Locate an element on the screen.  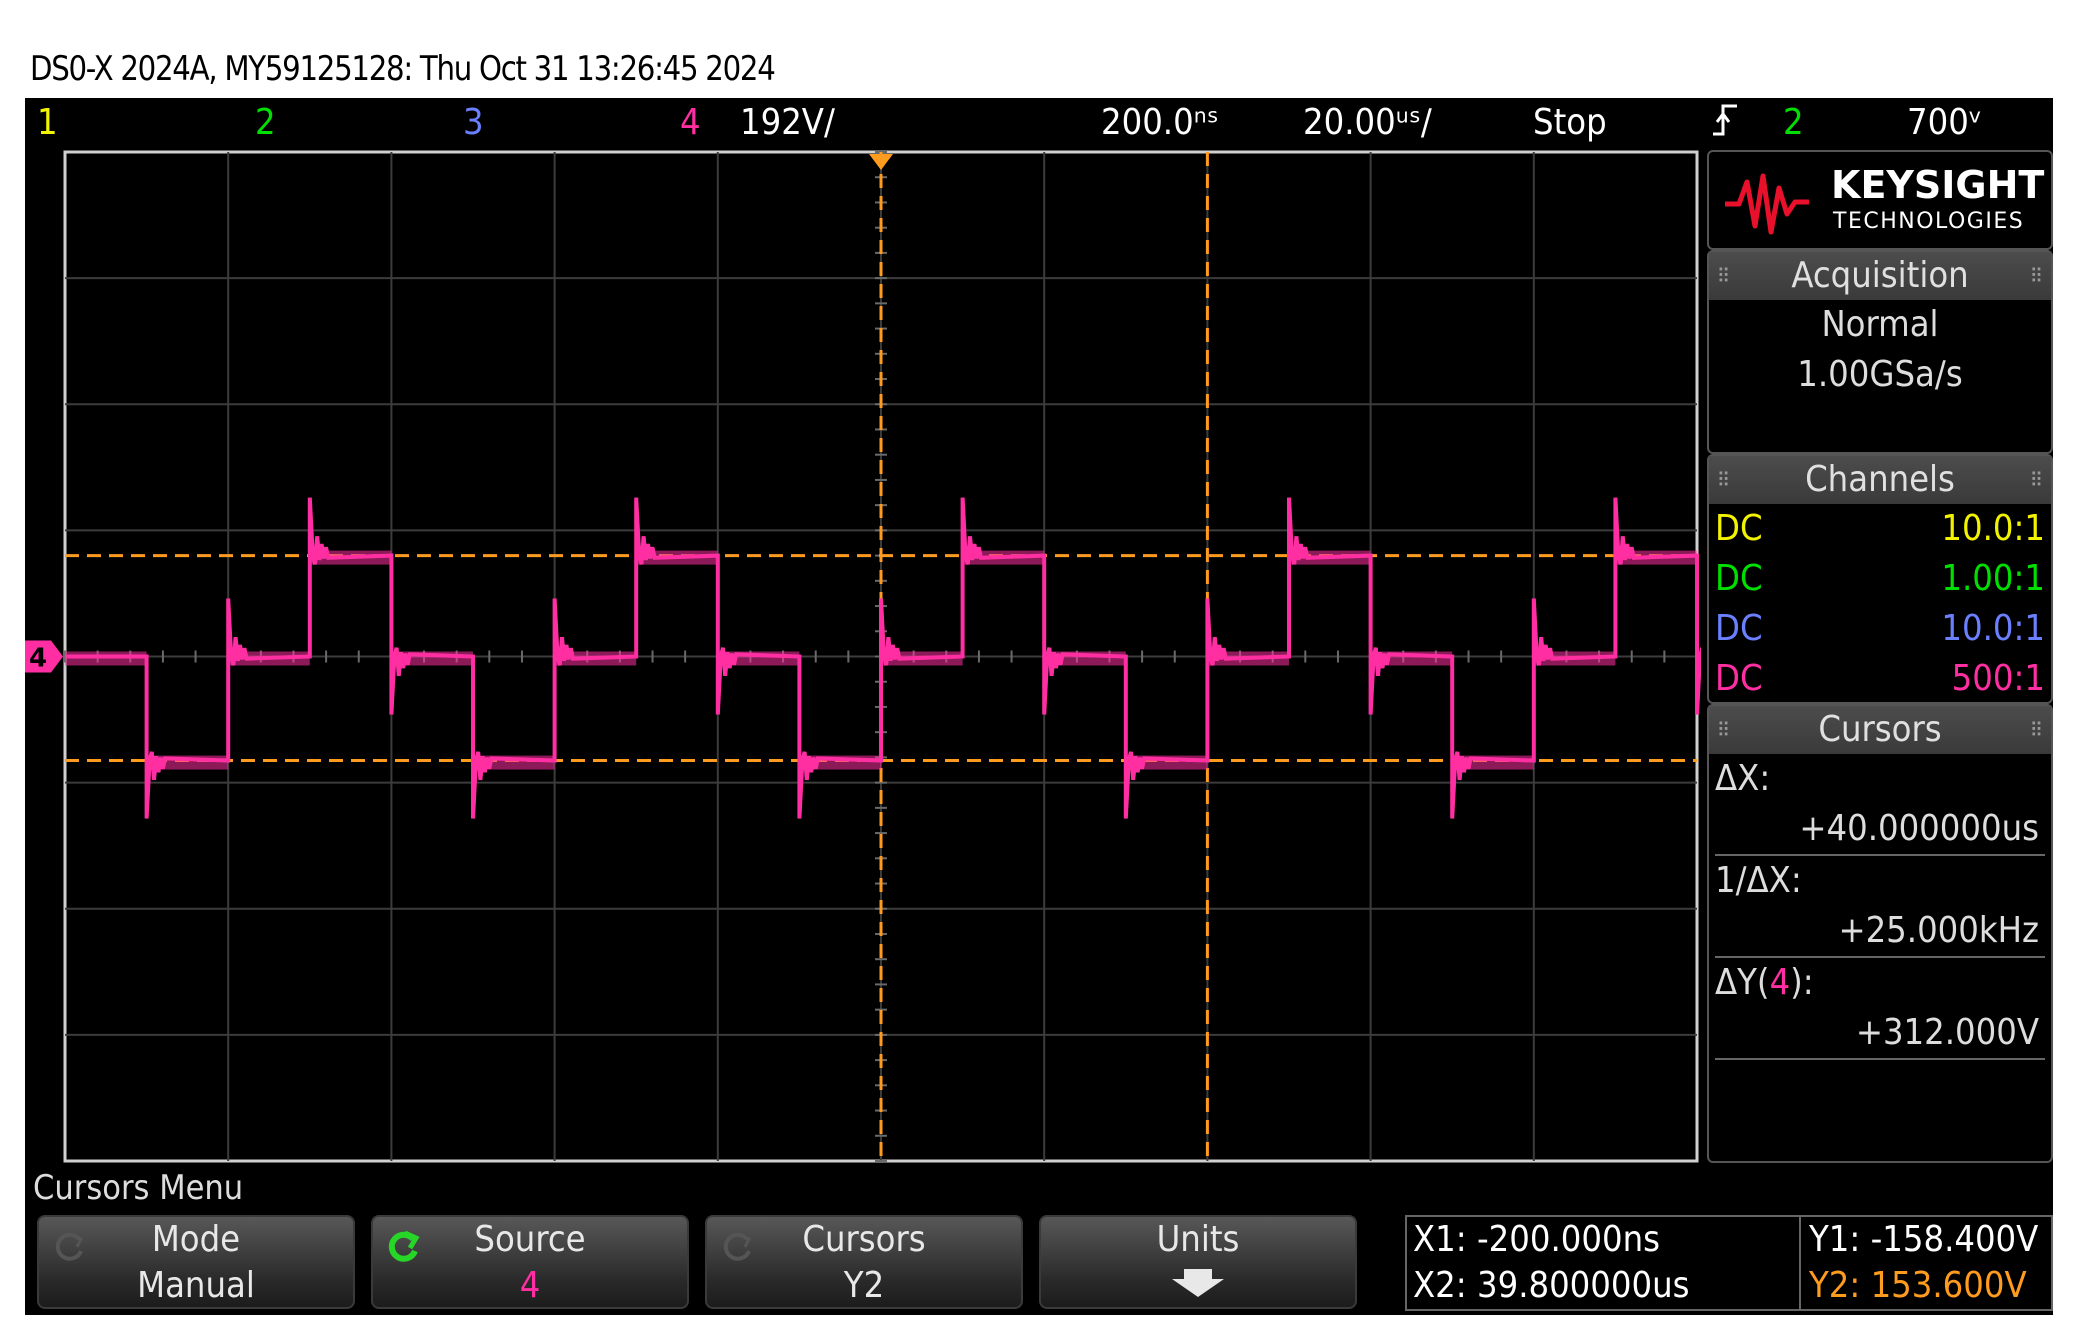
delta-y-label: ΔY(4): is located at coordinates (1764, 982).